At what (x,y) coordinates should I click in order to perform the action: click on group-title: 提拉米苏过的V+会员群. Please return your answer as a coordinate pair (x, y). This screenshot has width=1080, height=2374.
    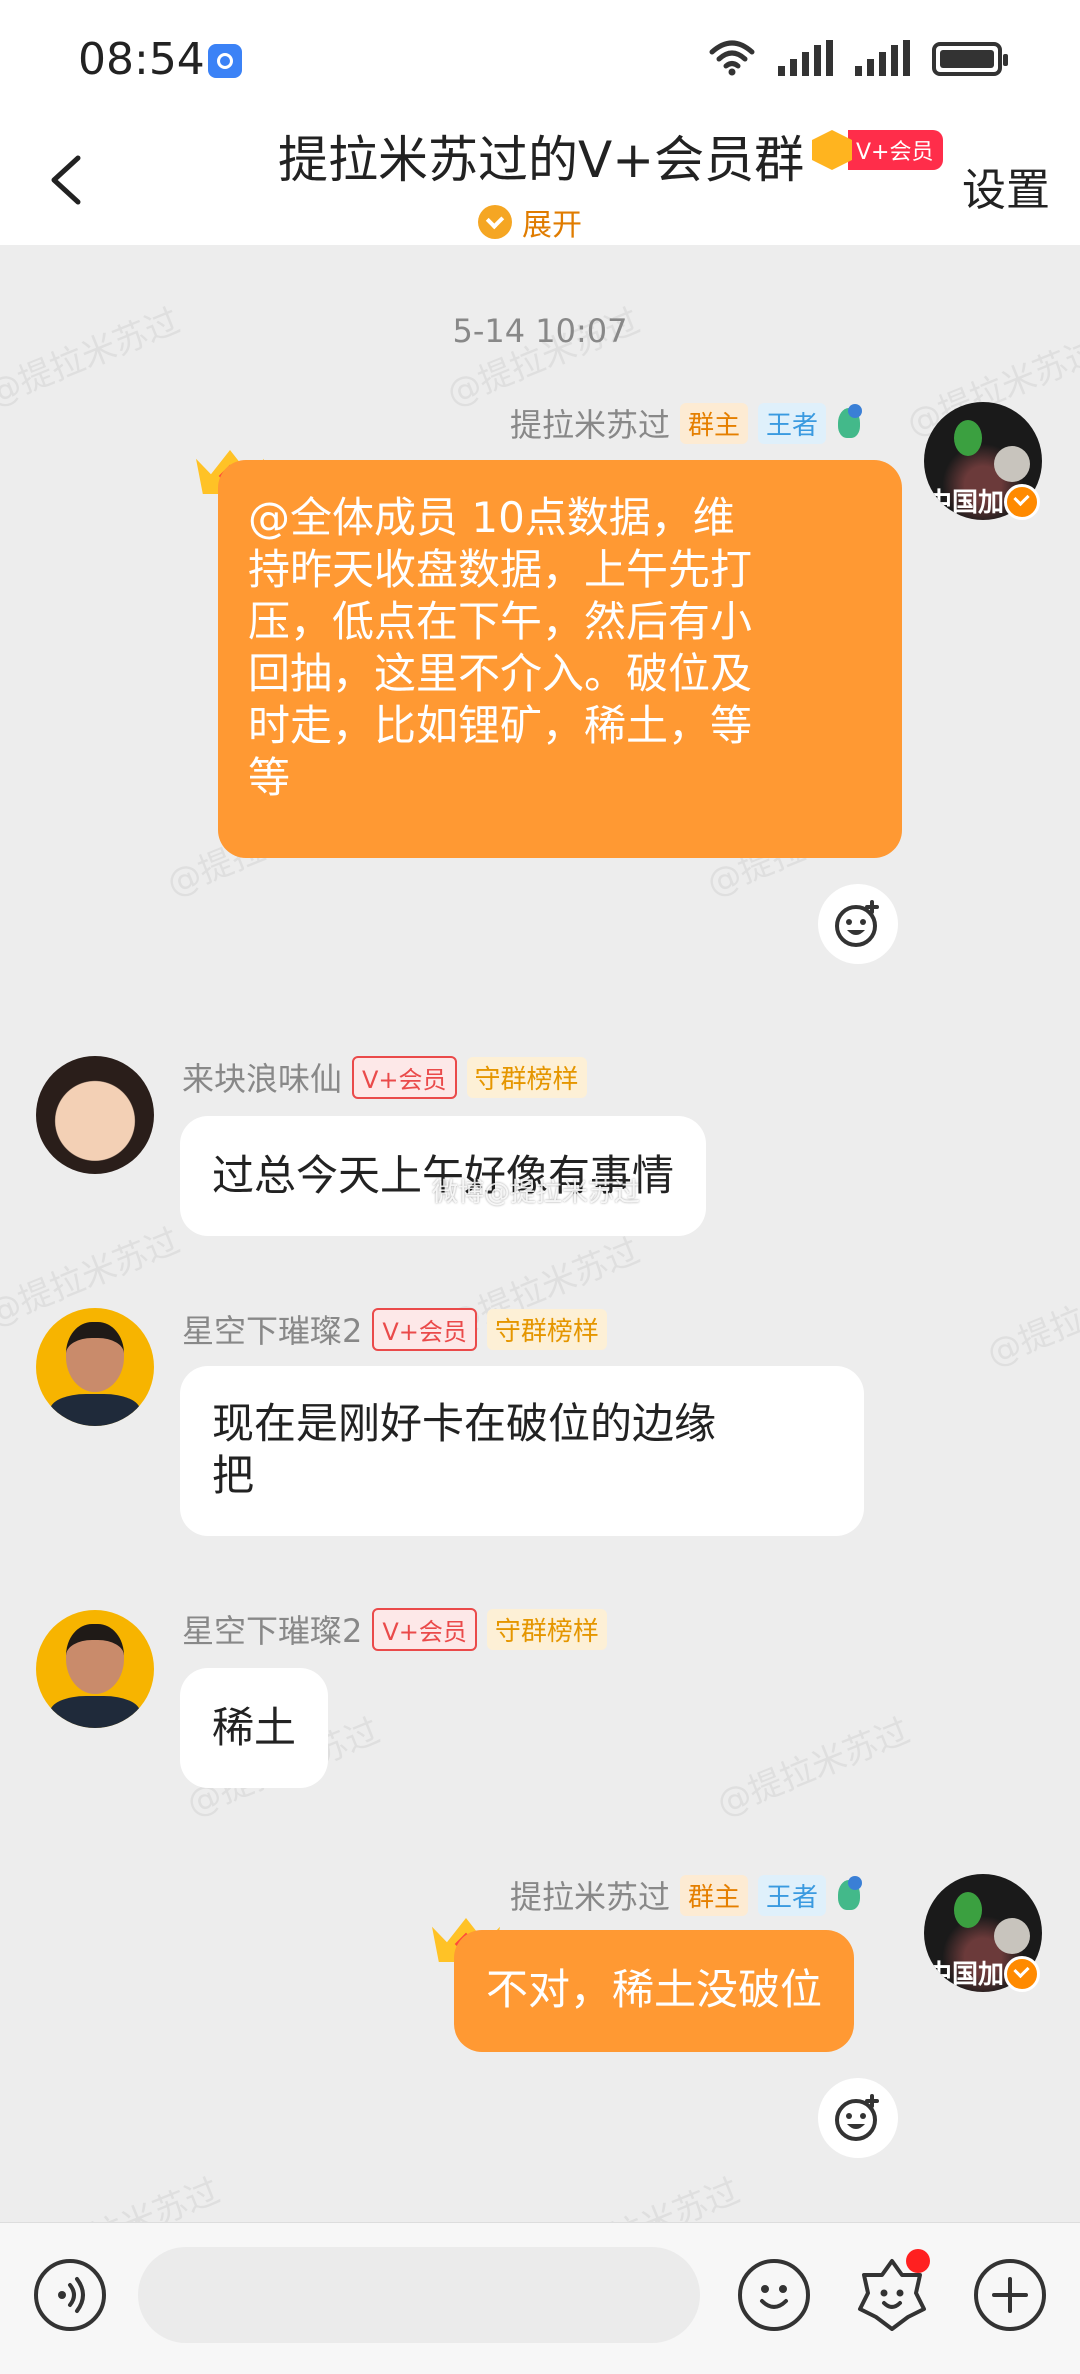
    Looking at the image, I should click on (541, 160).